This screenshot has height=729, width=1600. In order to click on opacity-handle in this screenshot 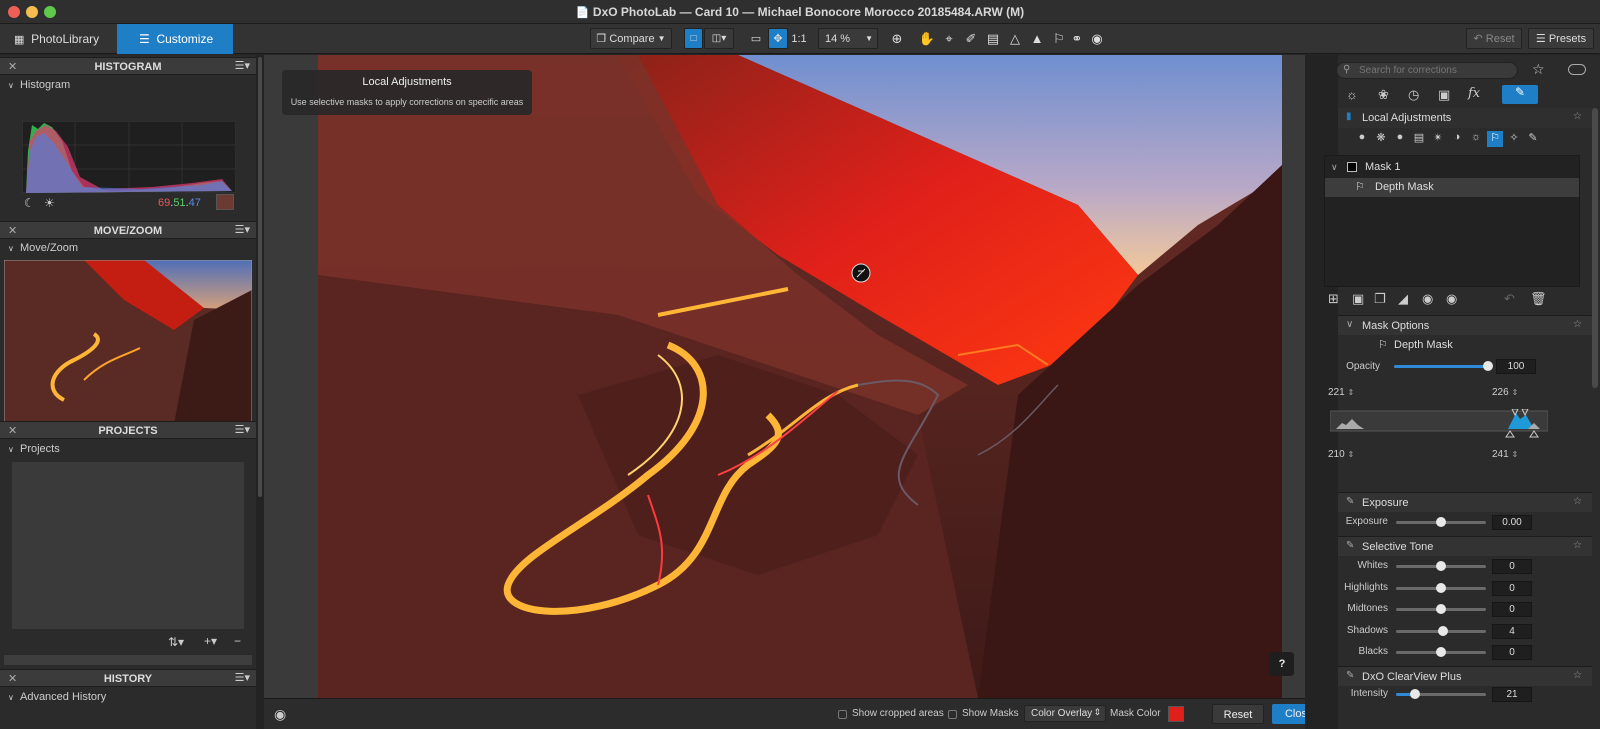, I will do `click(1488, 366)`.